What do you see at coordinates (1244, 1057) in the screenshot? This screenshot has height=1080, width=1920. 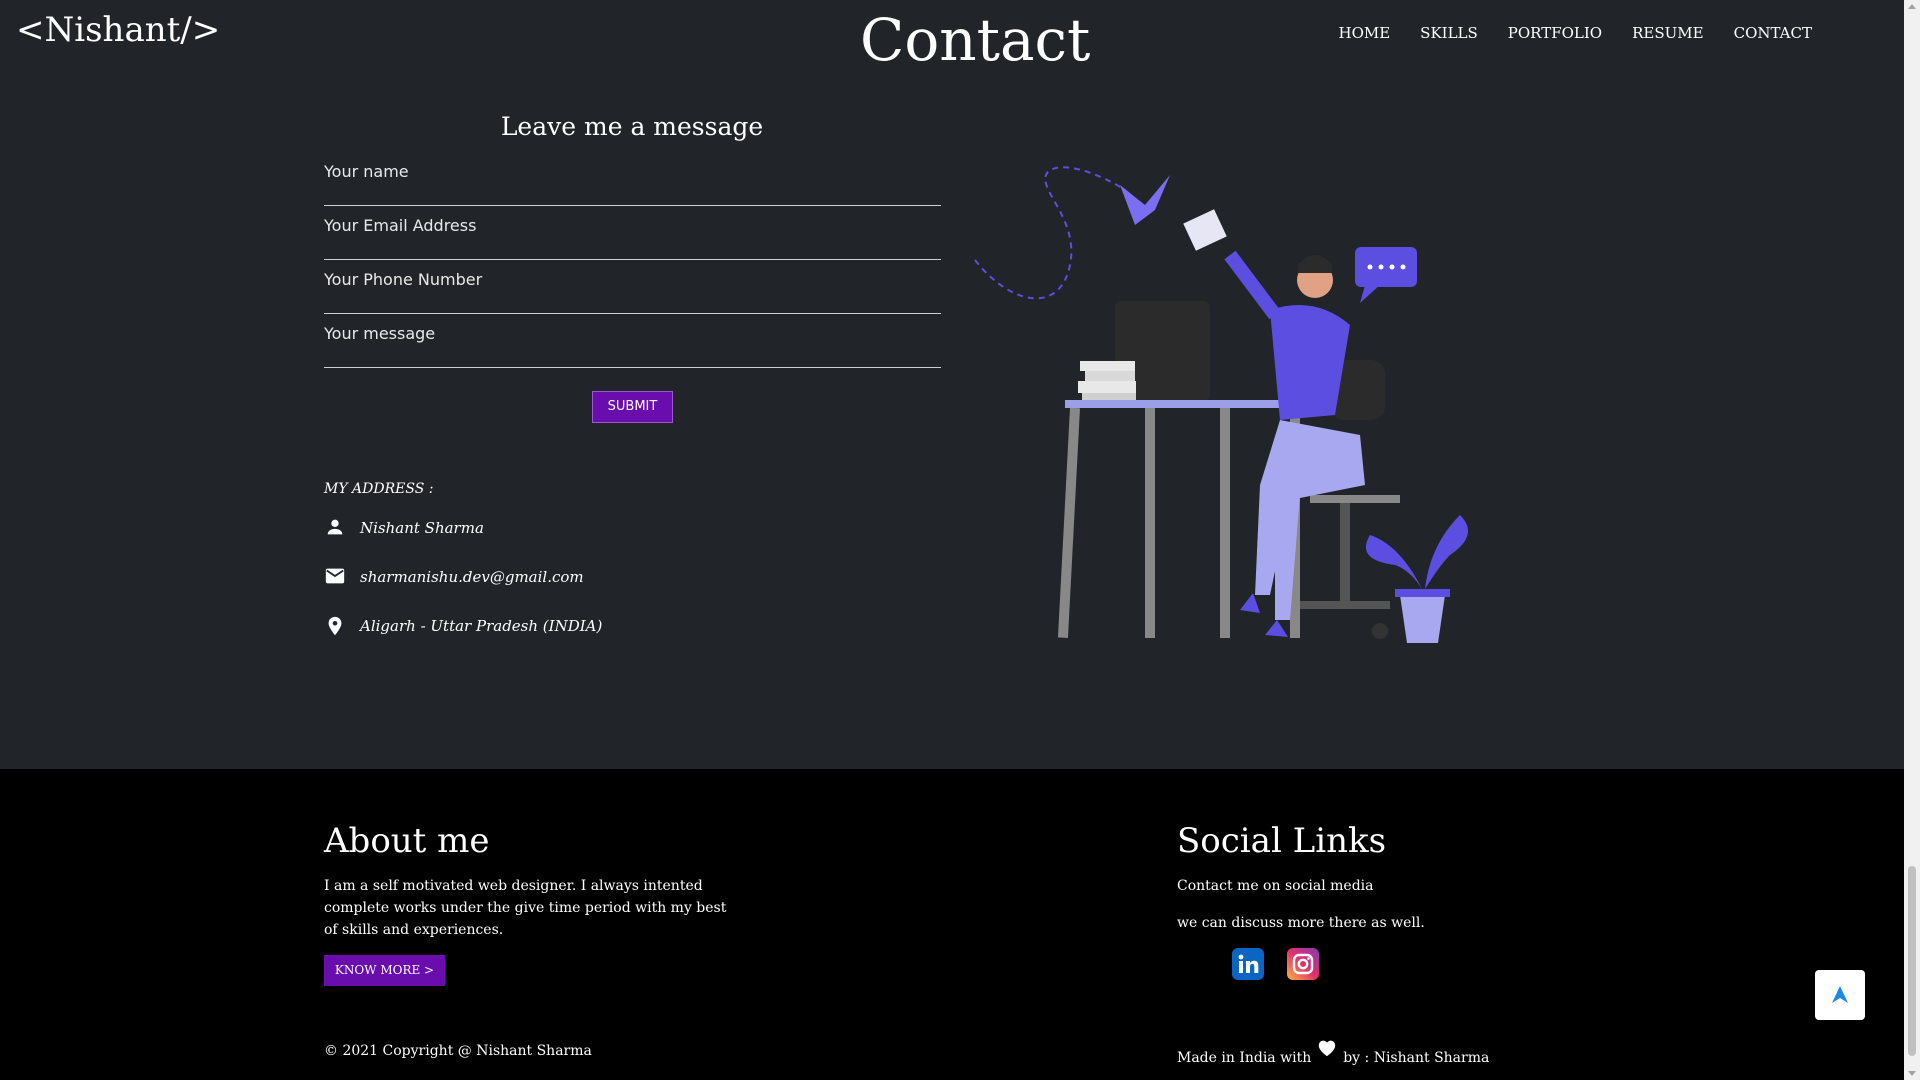 I see `made-in-prefix: Made in India with` at bounding box center [1244, 1057].